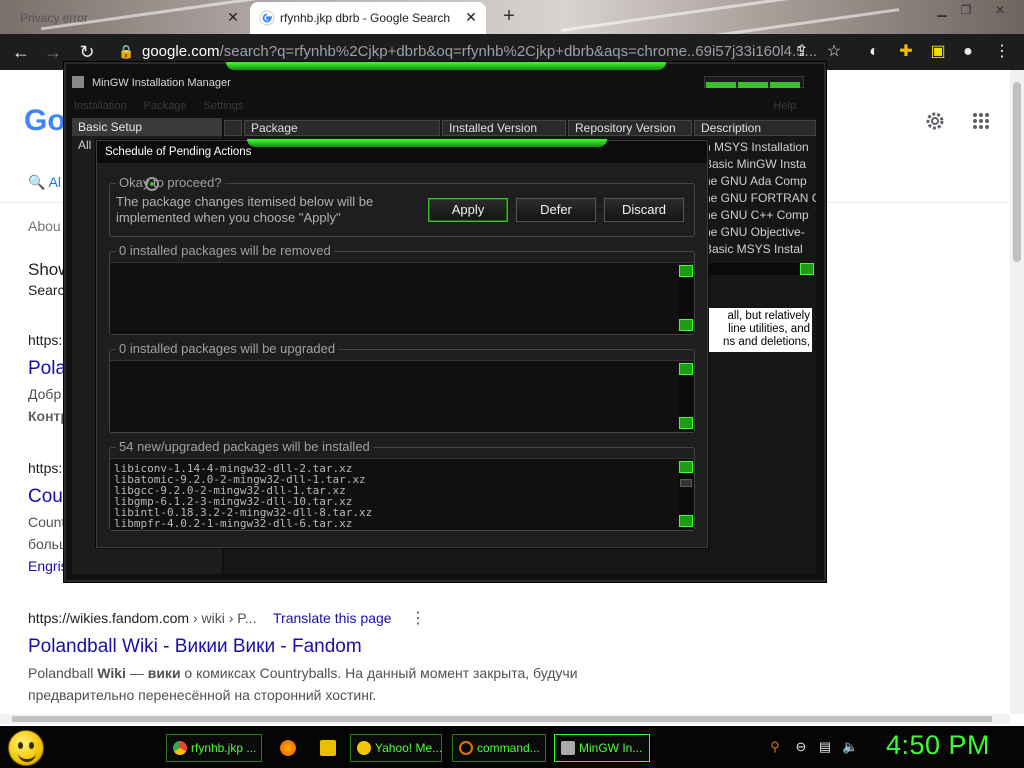 The width and height of the screenshot is (1024, 768). What do you see at coordinates (509, 16) in the screenshot?
I see `new-tab-button: +` at bounding box center [509, 16].